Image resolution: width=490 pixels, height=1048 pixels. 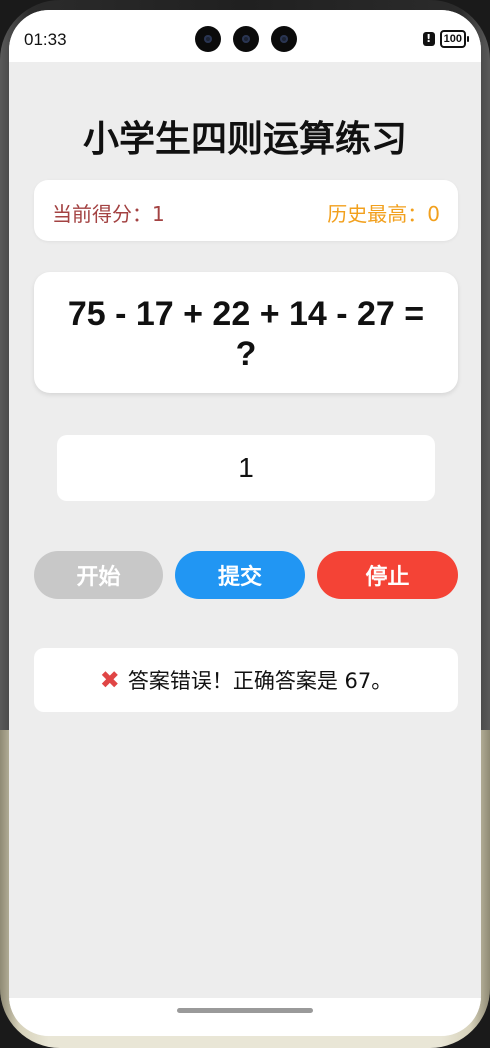 I want to click on stop-button: 停止, so click(x=387, y=575).